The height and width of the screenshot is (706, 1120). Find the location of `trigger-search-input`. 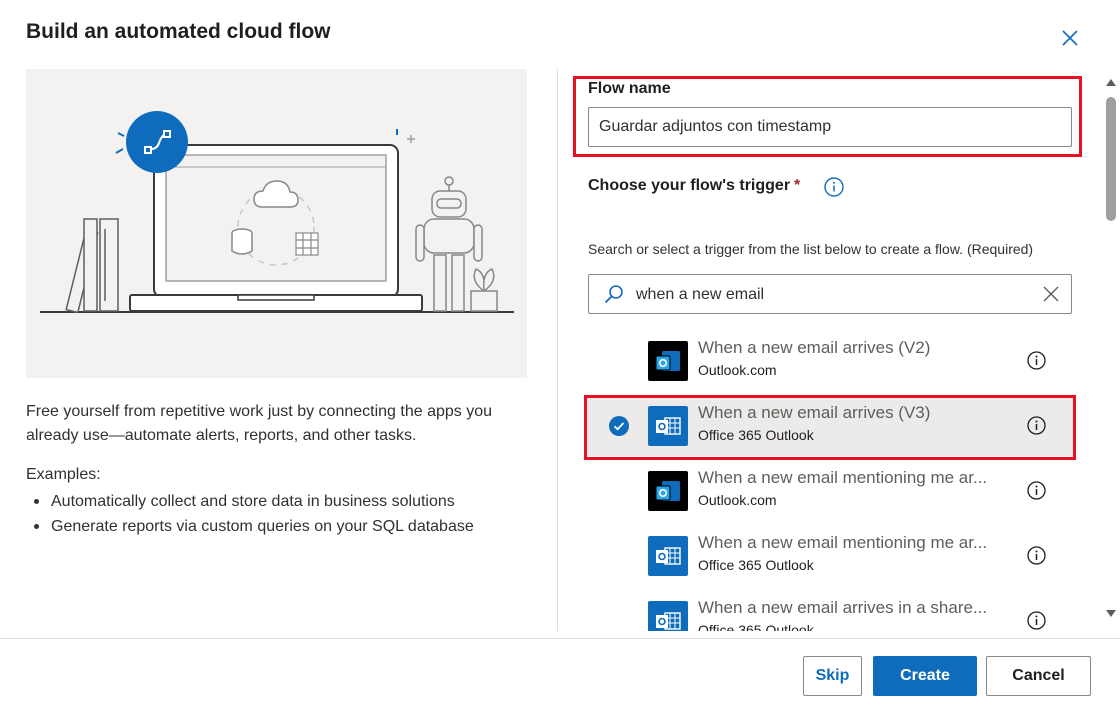

trigger-search-input is located at coordinates (831, 295).